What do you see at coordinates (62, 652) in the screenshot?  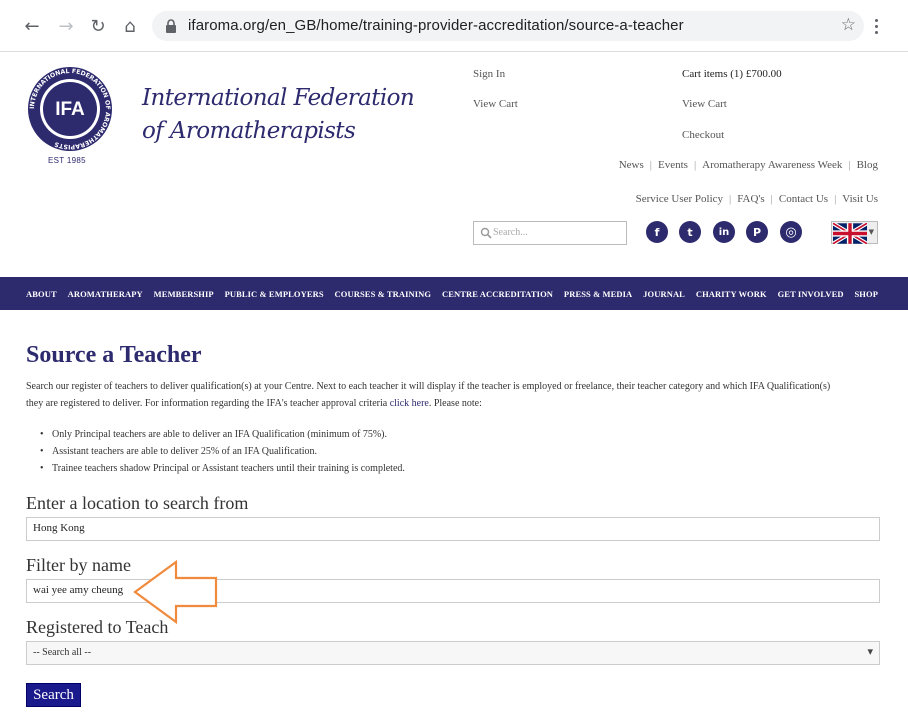 I see `registered-select-value: -- Search all --` at bounding box center [62, 652].